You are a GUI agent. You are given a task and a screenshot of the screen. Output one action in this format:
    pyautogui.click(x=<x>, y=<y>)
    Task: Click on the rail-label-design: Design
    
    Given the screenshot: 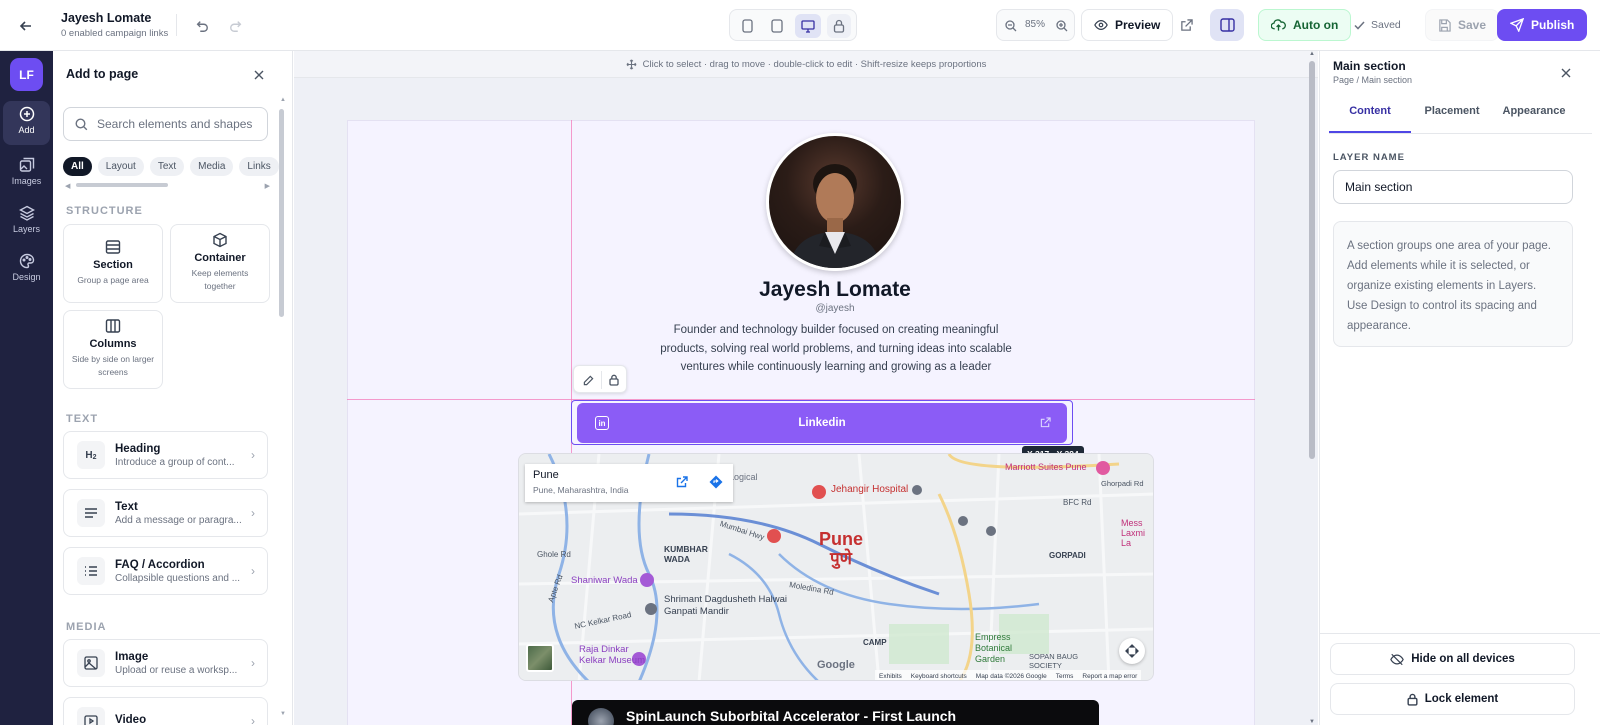 What is the action you would take?
    pyautogui.click(x=26, y=277)
    